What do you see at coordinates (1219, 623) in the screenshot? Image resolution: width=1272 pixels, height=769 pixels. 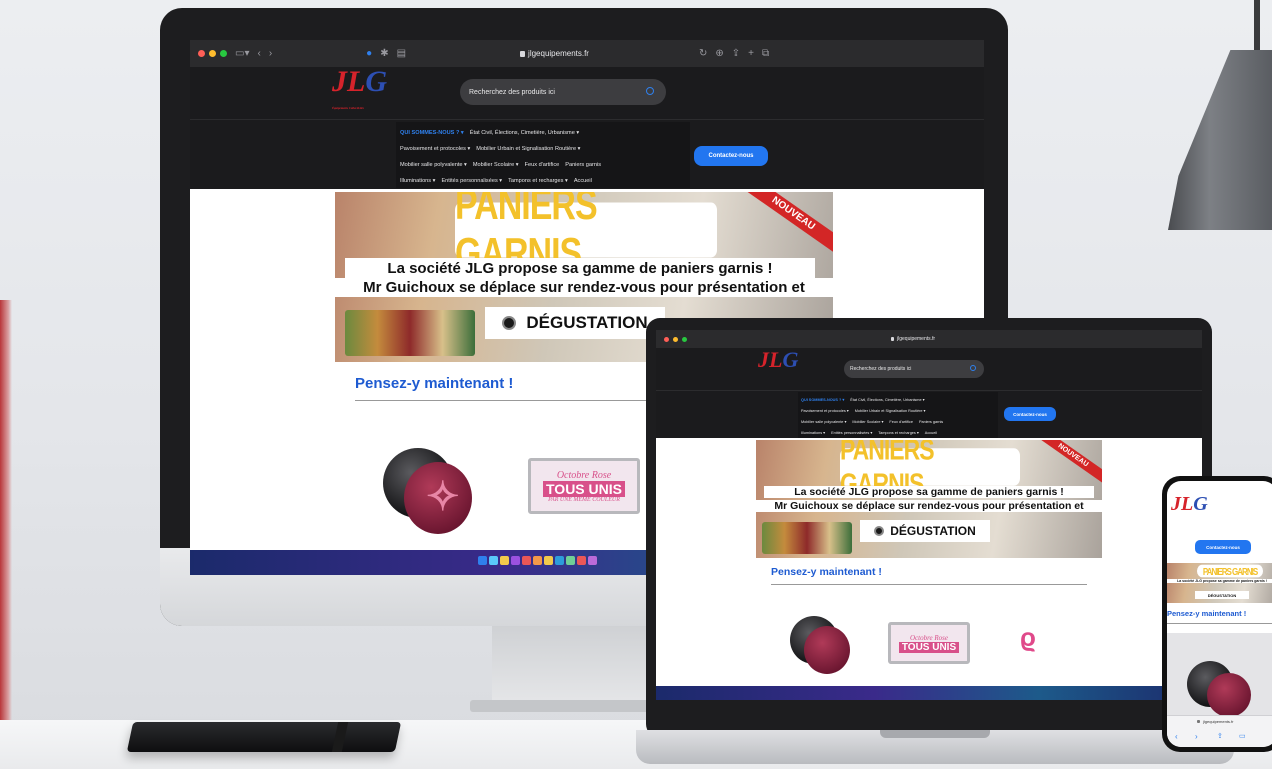 I see `iphone-section-divider` at bounding box center [1219, 623].